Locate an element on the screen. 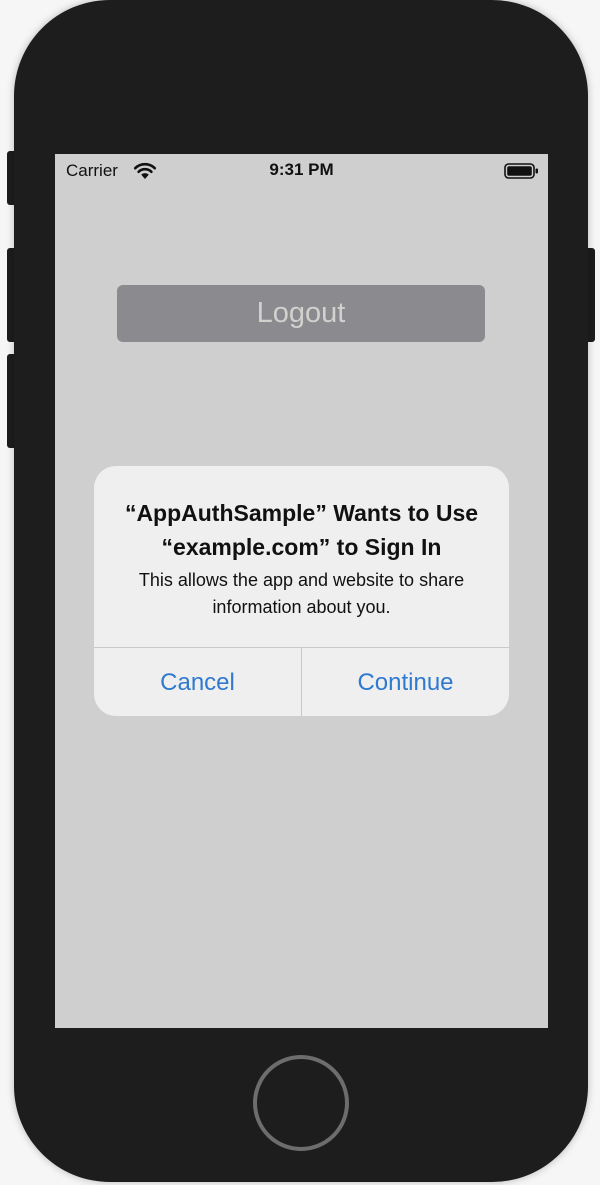  battery-full-icon is located at coordinates (521, 171).